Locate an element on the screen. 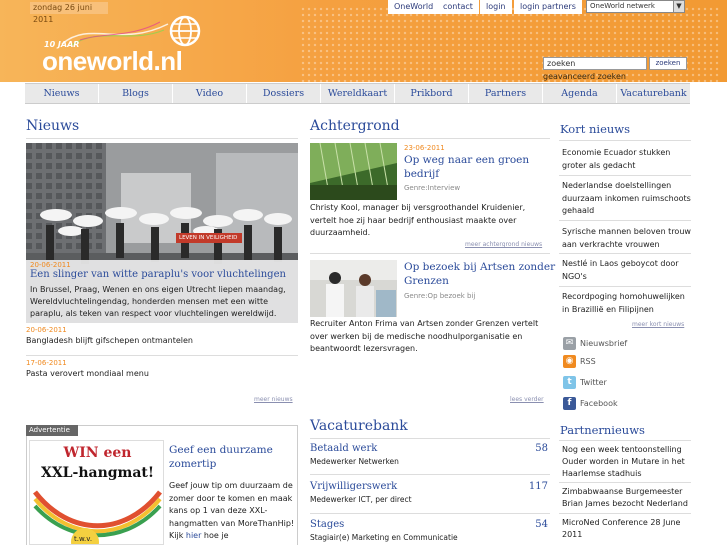  nav-wereldkaart: Wereldkaart is located at coordinates (358, 93).